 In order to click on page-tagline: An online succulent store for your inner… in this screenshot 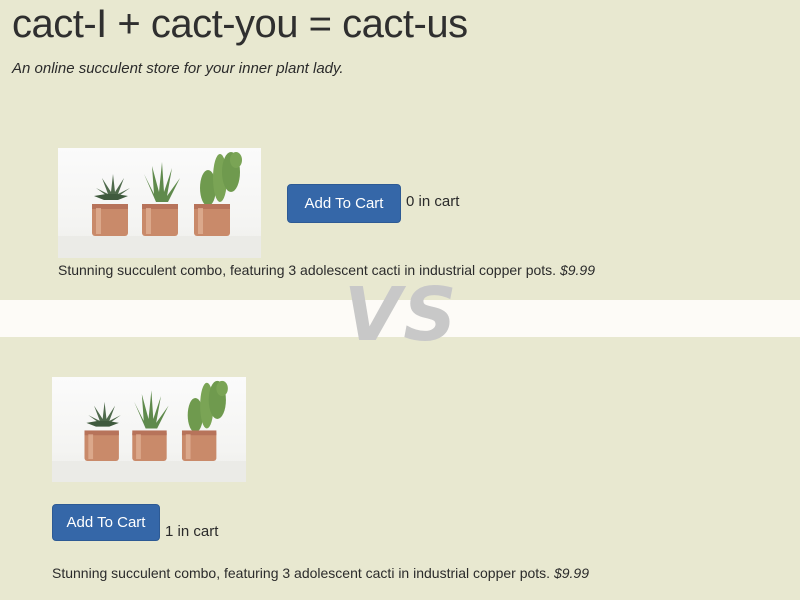, I will do `click(178, 68)`.